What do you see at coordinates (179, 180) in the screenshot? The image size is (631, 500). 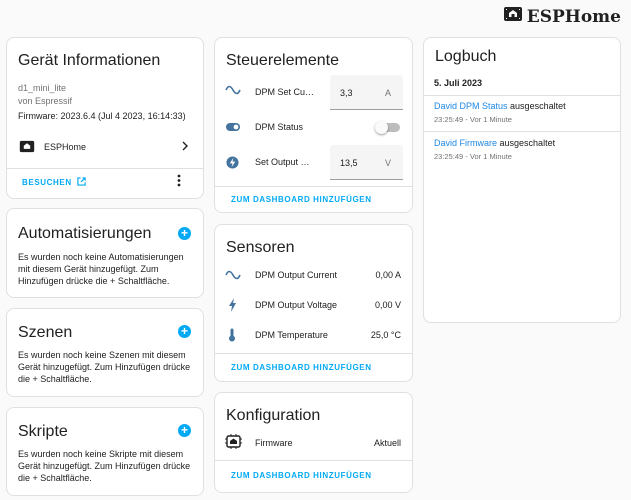 I see `more-vert-icon` at bounding box center [179, 180].